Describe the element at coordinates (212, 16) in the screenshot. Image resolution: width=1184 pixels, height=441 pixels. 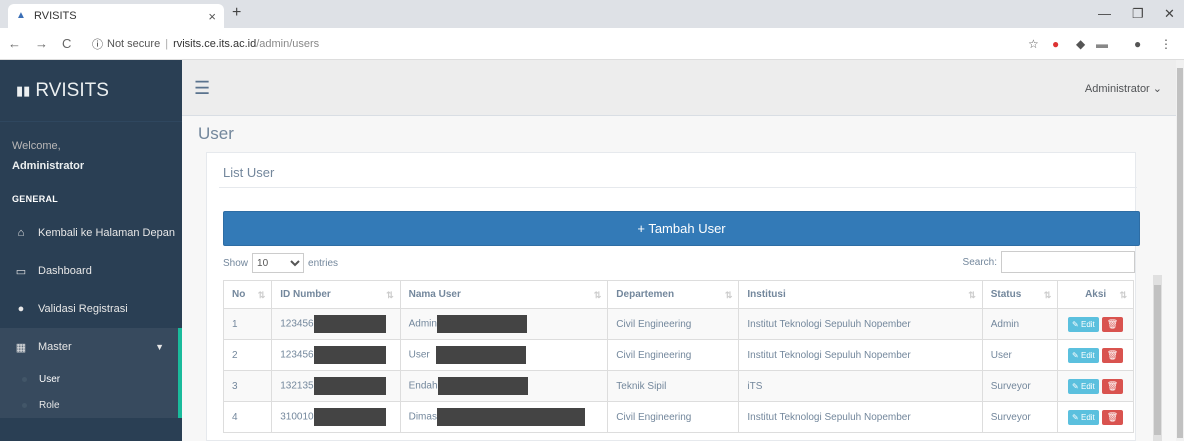
I see `tab-close-icon: ×` at that location.